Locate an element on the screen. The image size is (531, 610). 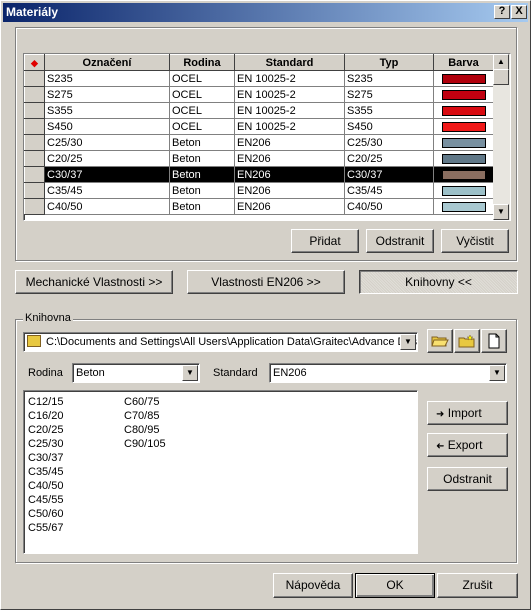
library-list-item: C35/45 is located at coordinates (45, 472).